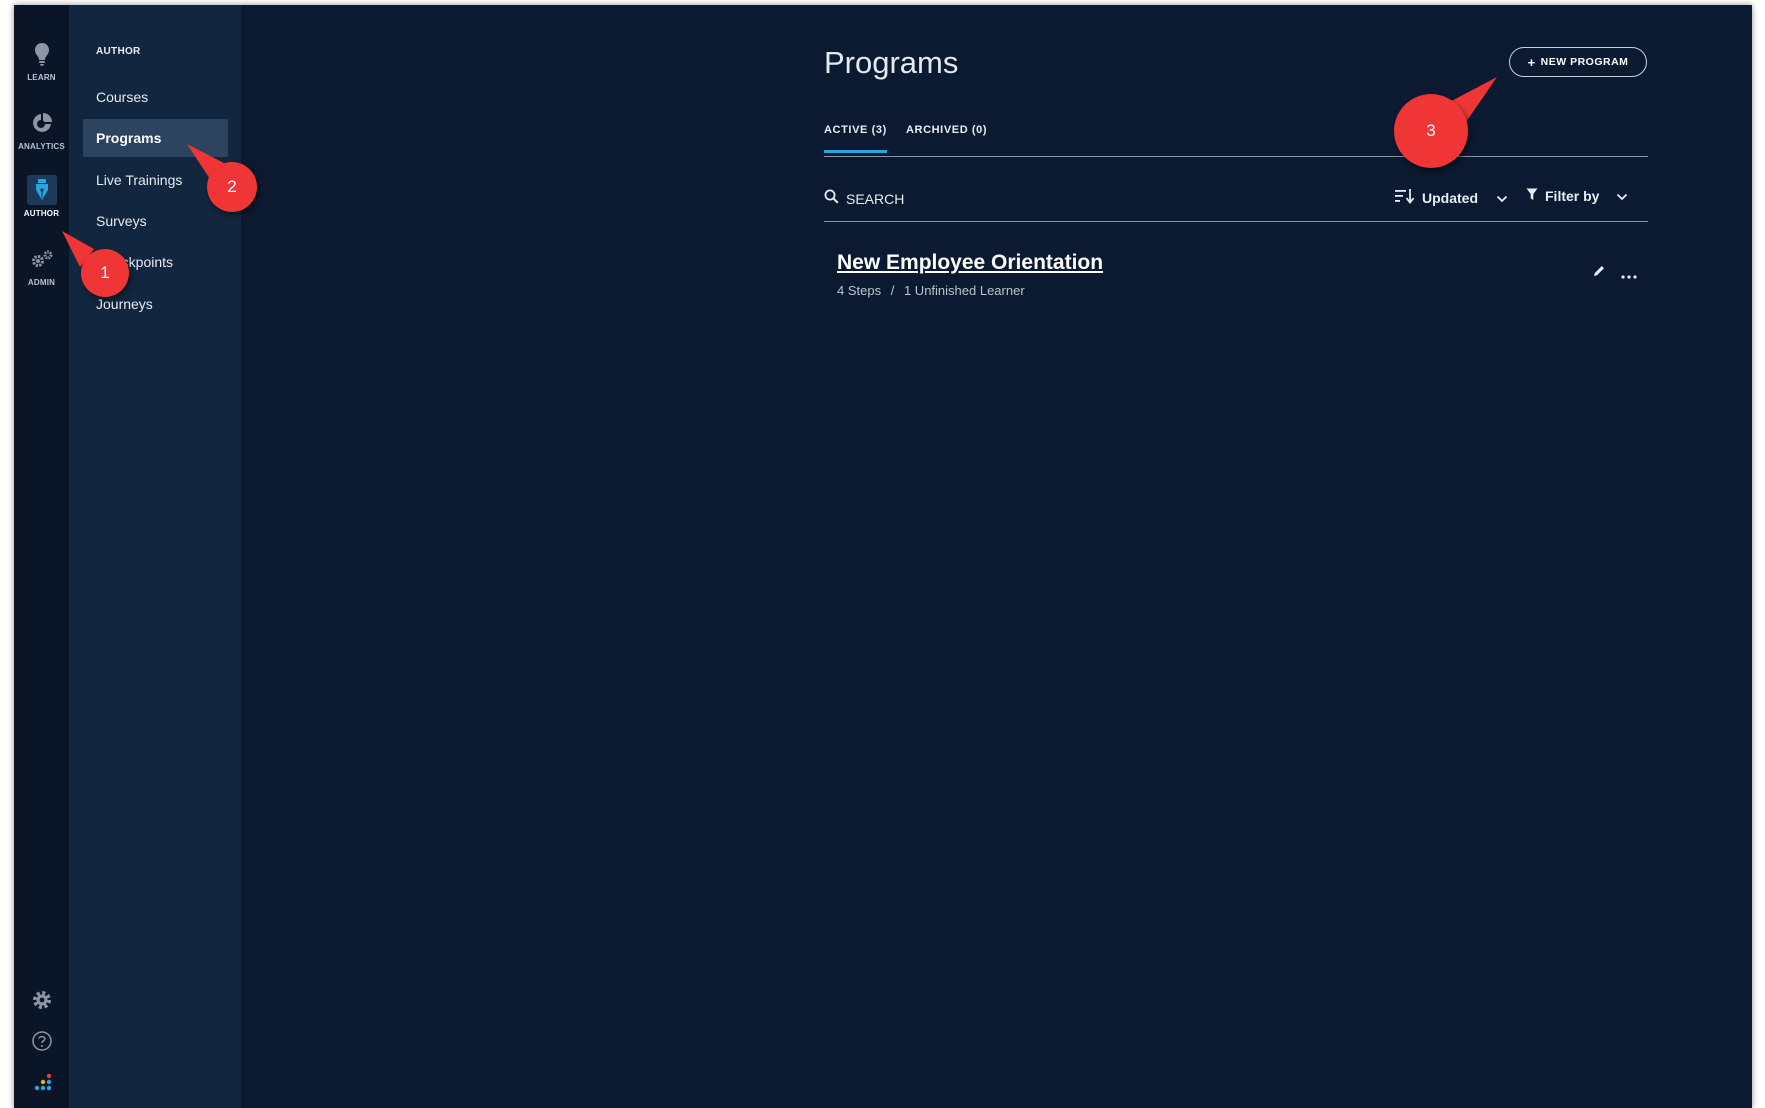 This screenshot has height=1108, width=1765. Describe the element at coordinates (105, 273) in the screenshot. I see `callout-badge: 1` at that location.